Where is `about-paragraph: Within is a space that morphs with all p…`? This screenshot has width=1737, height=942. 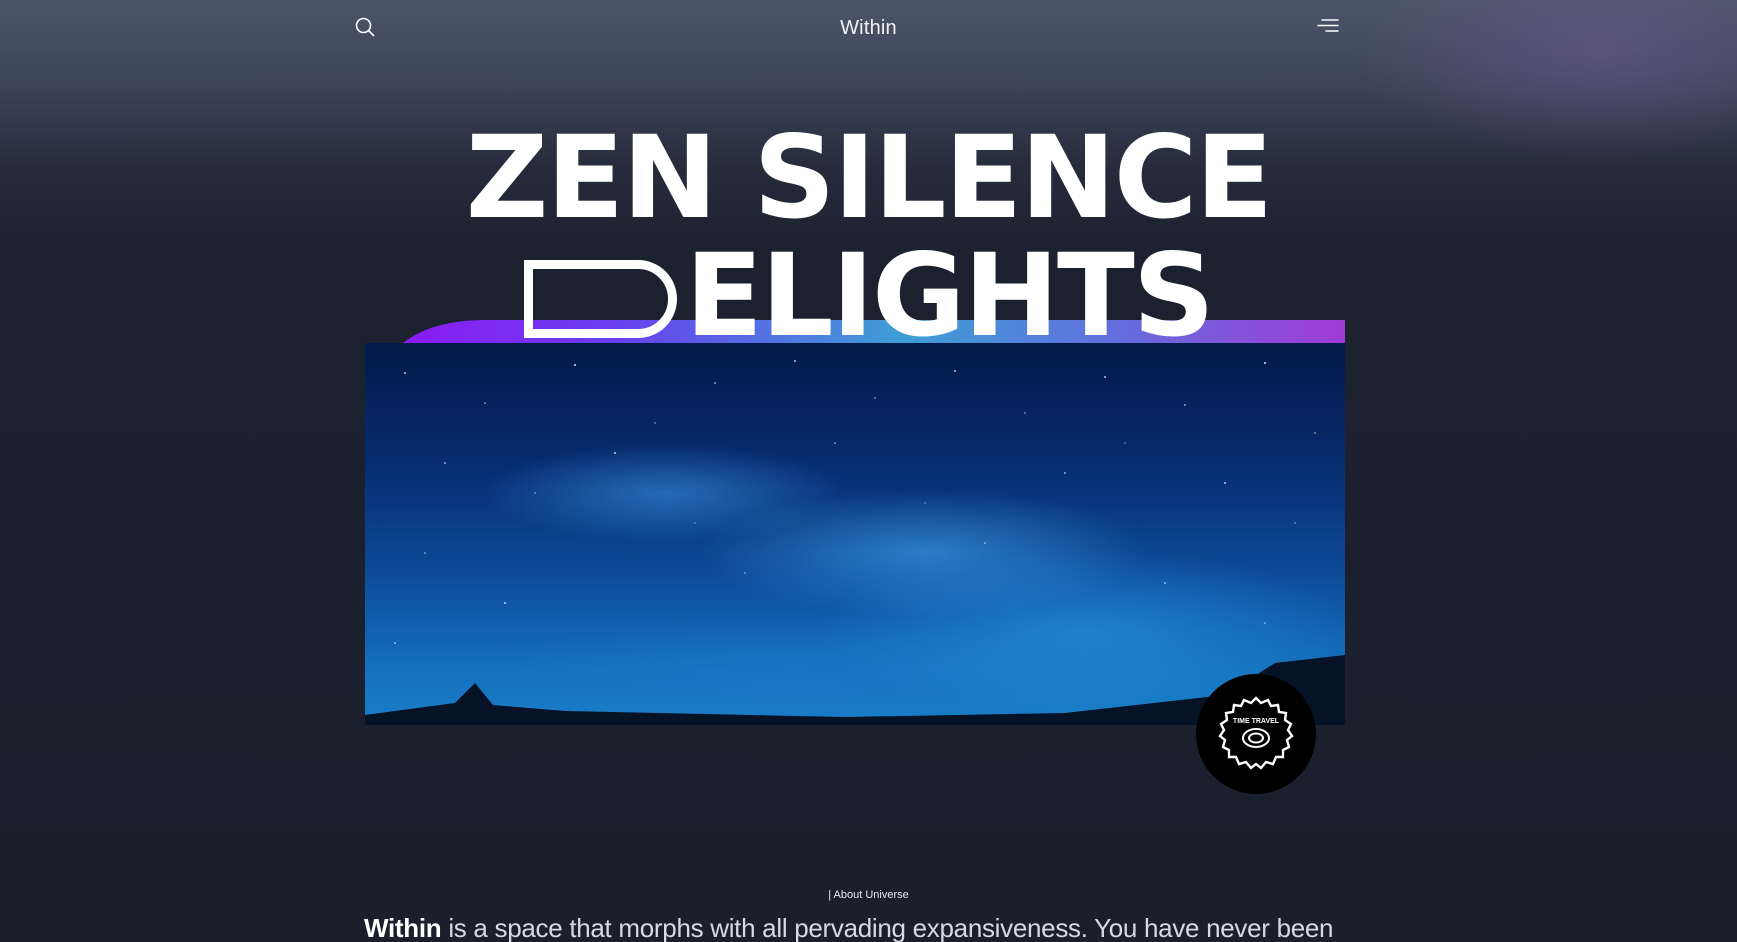
about-paragraph: Within is a space that morphs with all p… is located at coordinates (864, 926).